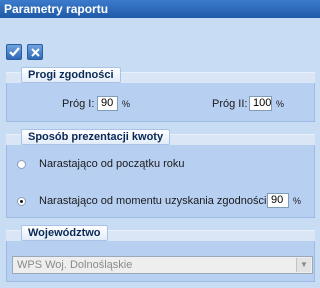 Image resolution: width=320 pixels, height=288 pixels. Describe the element at coordinates (230, 104) in the screenshot. I see `prog2-label: Próg II:` at that location.